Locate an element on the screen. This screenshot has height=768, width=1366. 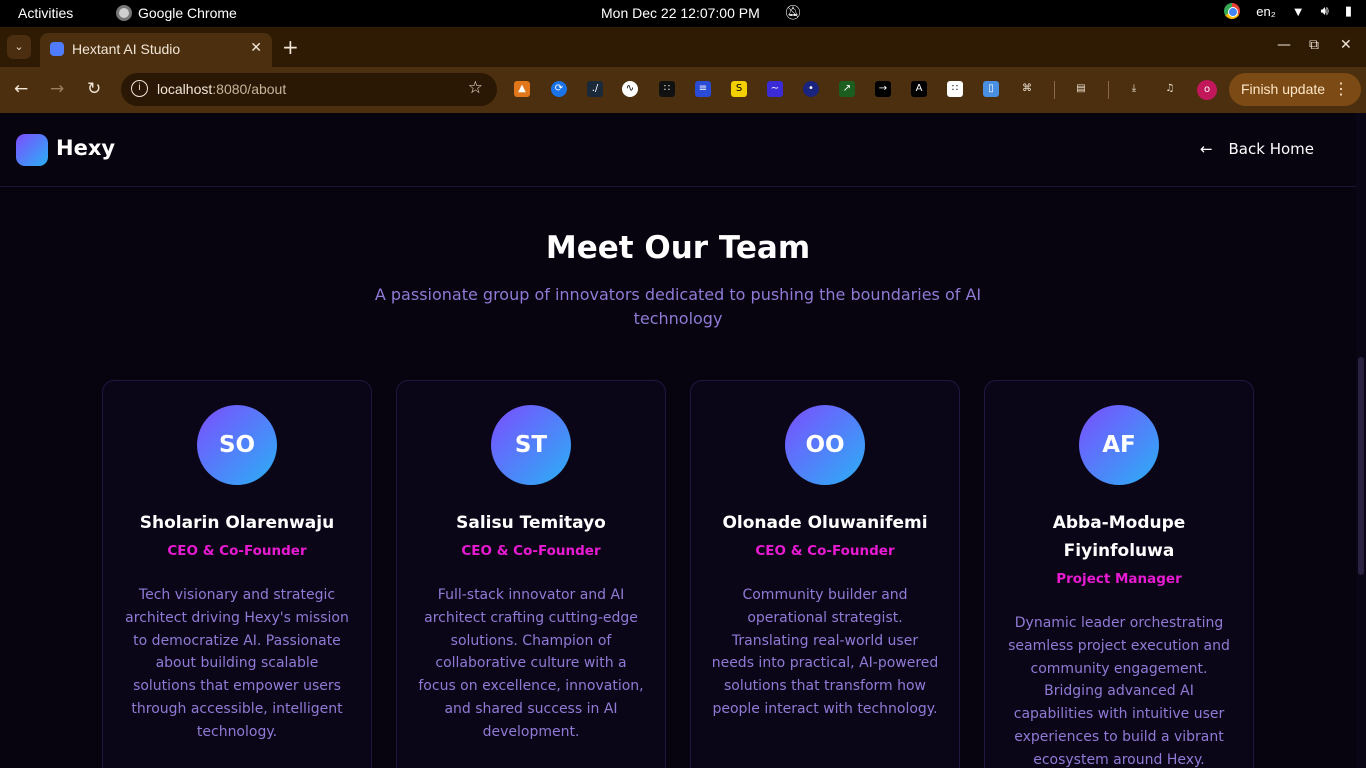
system-tray: en₂ ▼ 🔊︎ ▮ is located at coordinates (1288, 11).